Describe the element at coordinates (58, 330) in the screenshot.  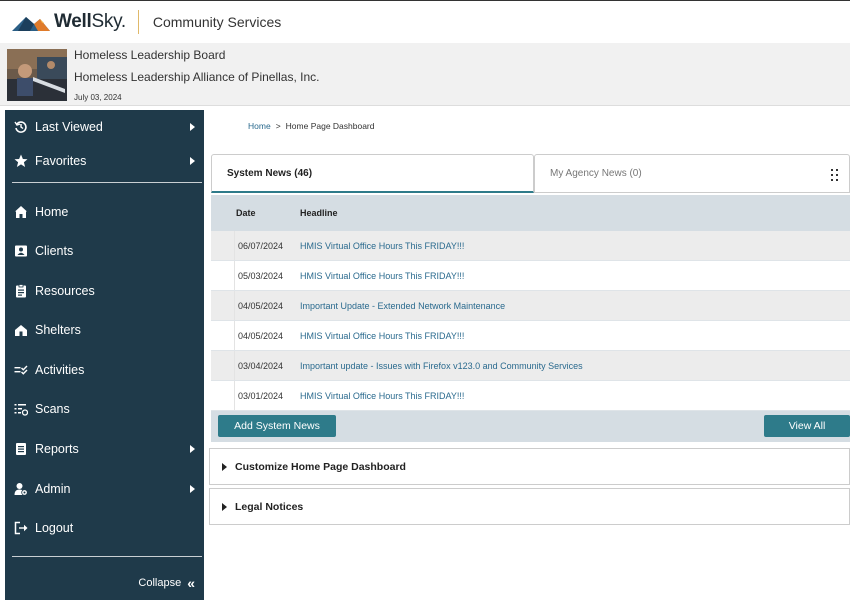
I see `sidebar-item-label: Shelters` at that location.